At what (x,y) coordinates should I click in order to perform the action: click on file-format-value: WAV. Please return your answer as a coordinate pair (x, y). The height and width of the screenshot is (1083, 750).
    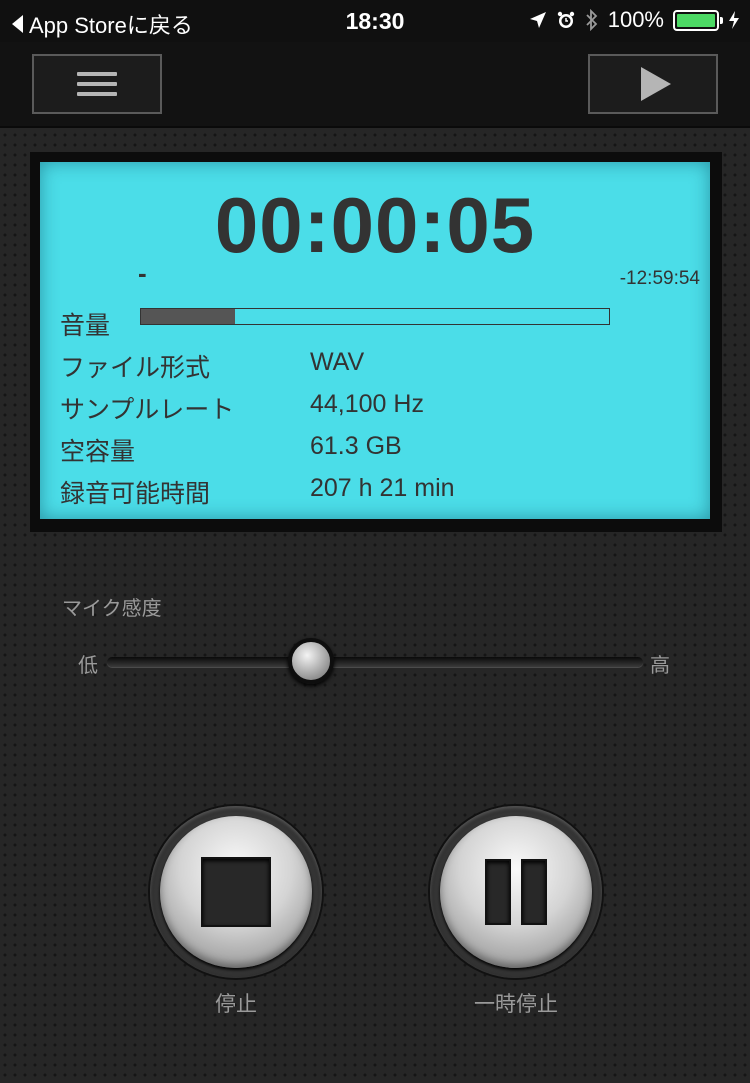
    Looking at the image, I should click on (337, 362).